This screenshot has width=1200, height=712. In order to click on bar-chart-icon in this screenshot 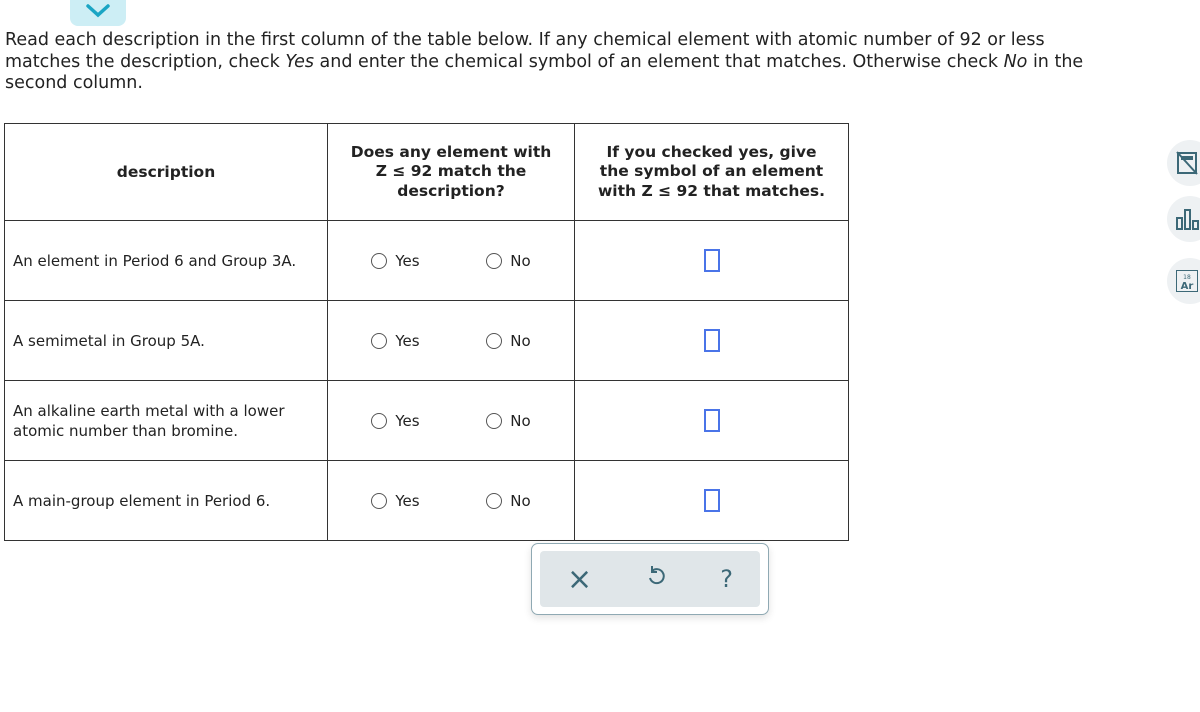, I will do `click(1187, 219)`.